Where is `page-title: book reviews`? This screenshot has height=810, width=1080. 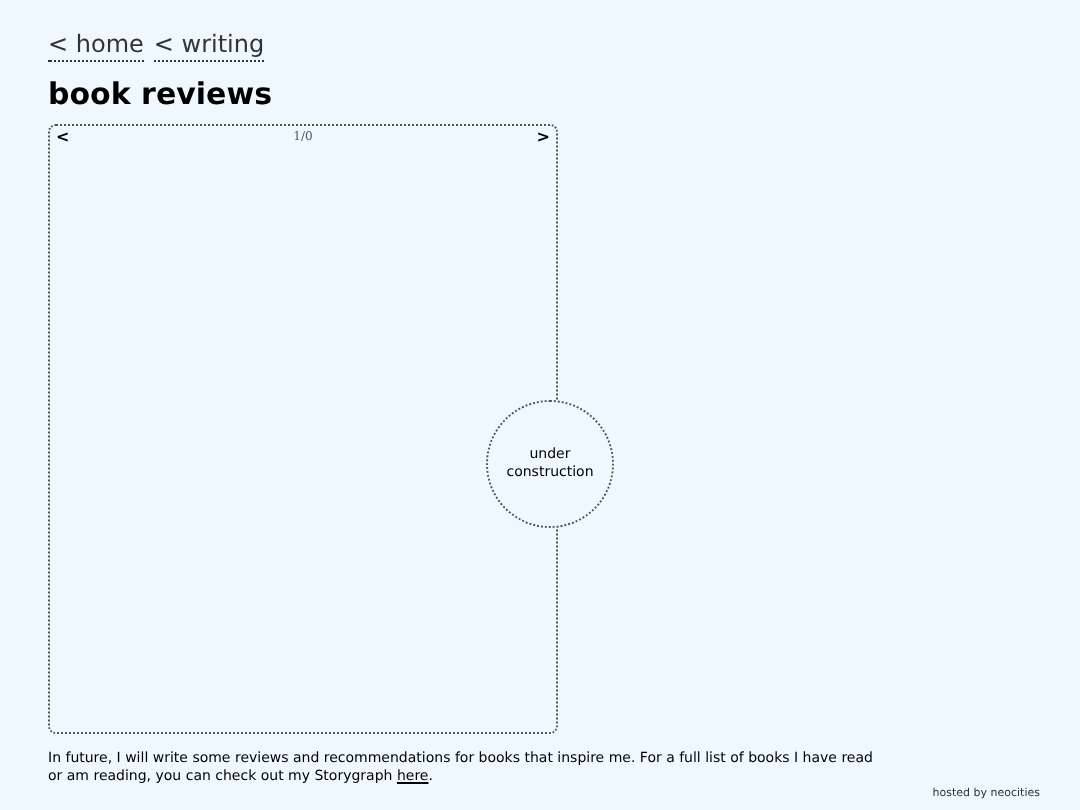 page-title: book reviews is located at coordinates (161, 94).